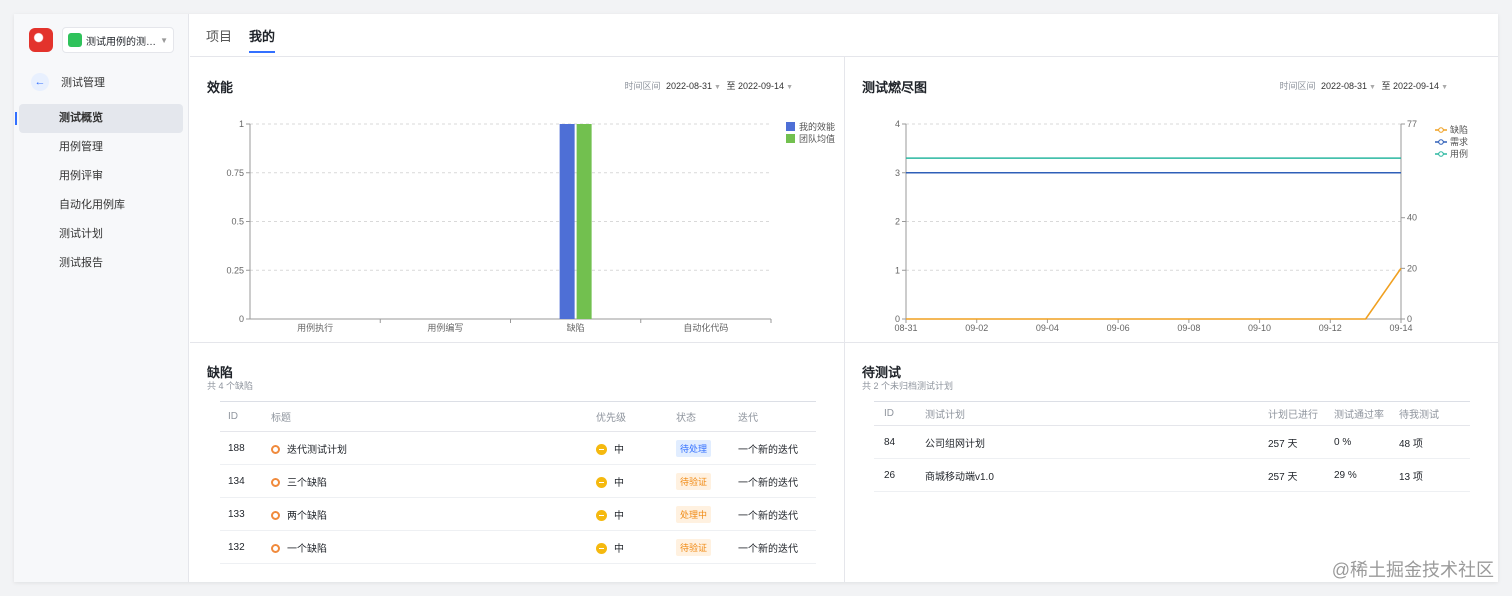 This screenshot has height=596, width=1512. What do you see at coordinates (433, 448) in the screenshot?
I see `defect-title-cell: 迭代测试计划` at bounding box center [433, 448].